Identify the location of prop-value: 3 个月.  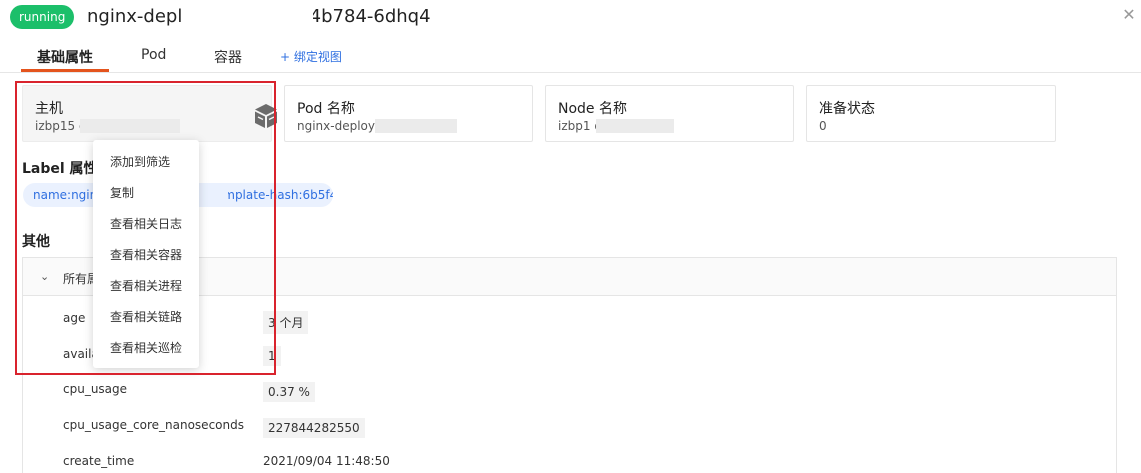
(286, 322).